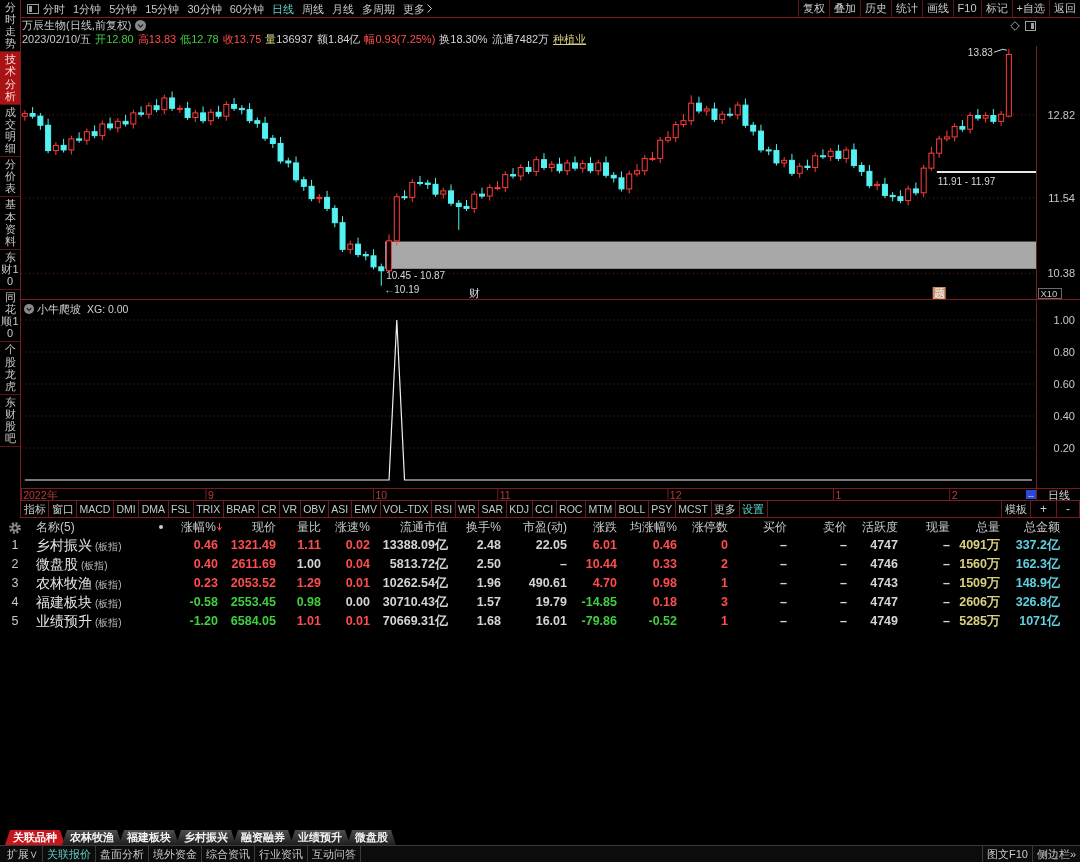 This screenshot has height=862, width=1080. What do you see at coordinates (988, 527) in the screenshot?
I see `column-header: 总量` at bounding box center [988, 527].